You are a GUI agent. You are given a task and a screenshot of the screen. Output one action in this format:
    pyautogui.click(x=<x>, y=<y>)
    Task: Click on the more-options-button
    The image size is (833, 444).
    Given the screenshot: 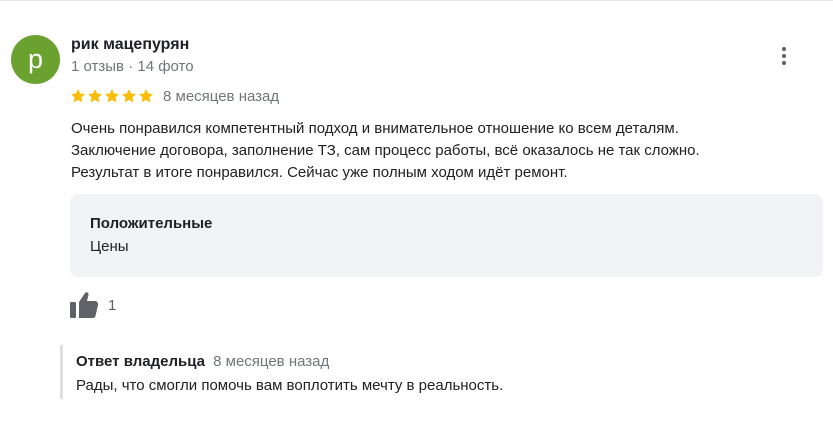 What is the action you would take?
    pyautogui.click(x=784, y=56)
    